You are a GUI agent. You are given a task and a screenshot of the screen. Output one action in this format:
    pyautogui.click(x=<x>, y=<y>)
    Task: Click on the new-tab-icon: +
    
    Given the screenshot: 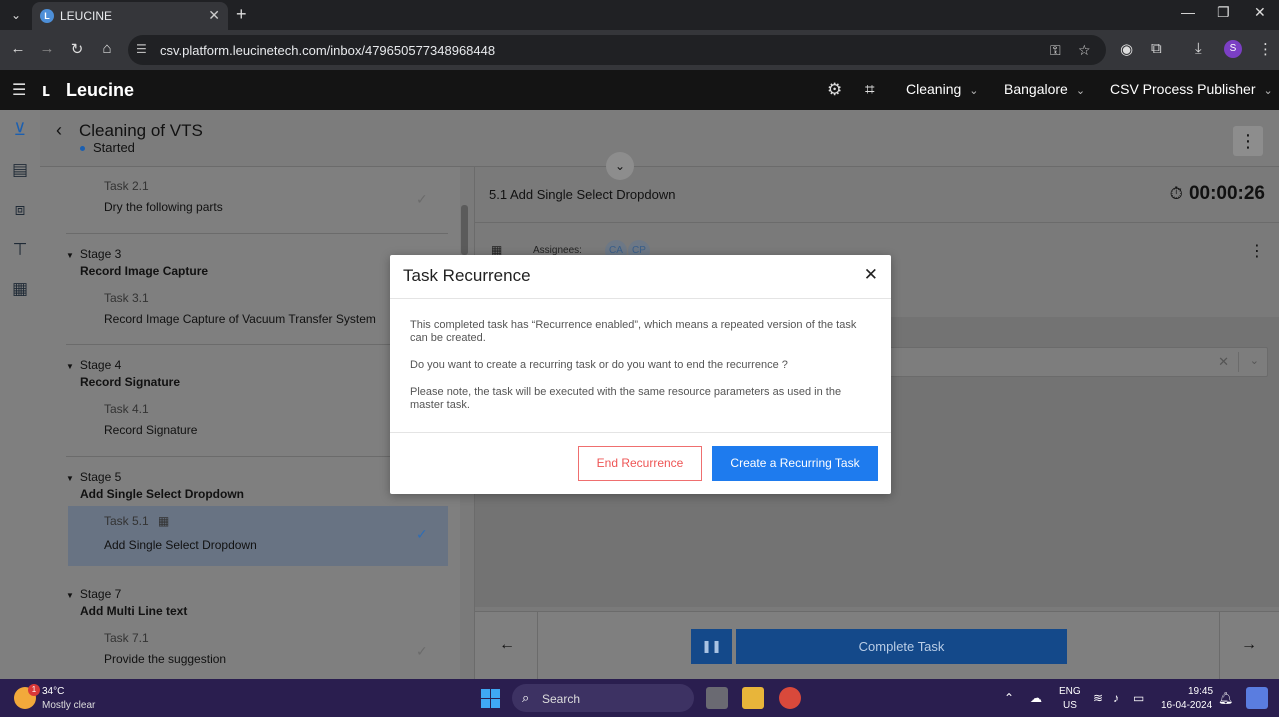 What is the action you would take?
    pyautogui.click(x=241, y=14)
    